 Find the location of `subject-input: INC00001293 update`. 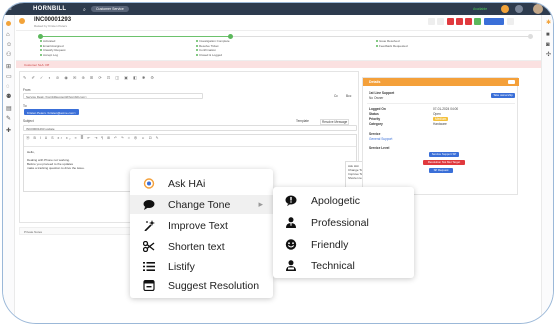

subject-input: INC00001293 update is located at coordinates (190, 128).